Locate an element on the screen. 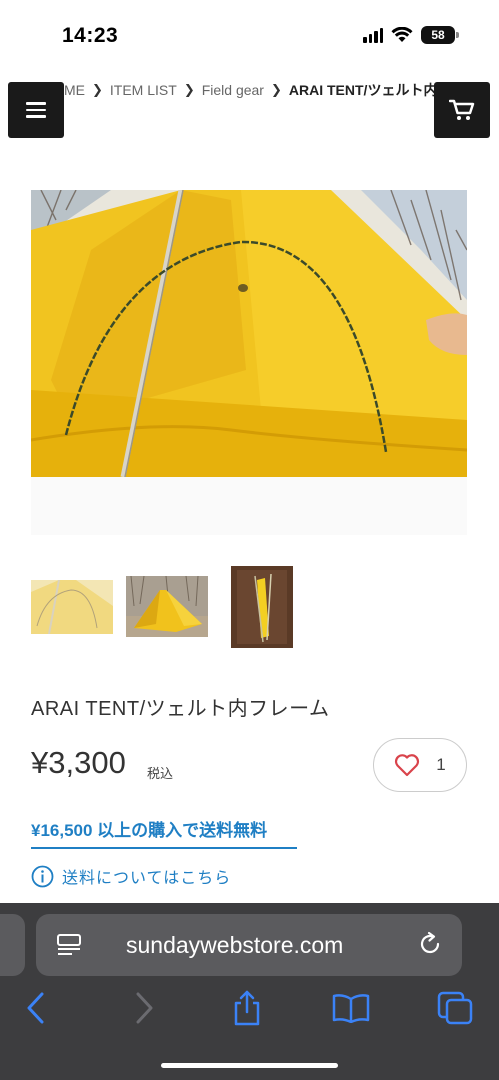 The image size is (499, 1080). main-image-padding is located at coordinates (249, 506).